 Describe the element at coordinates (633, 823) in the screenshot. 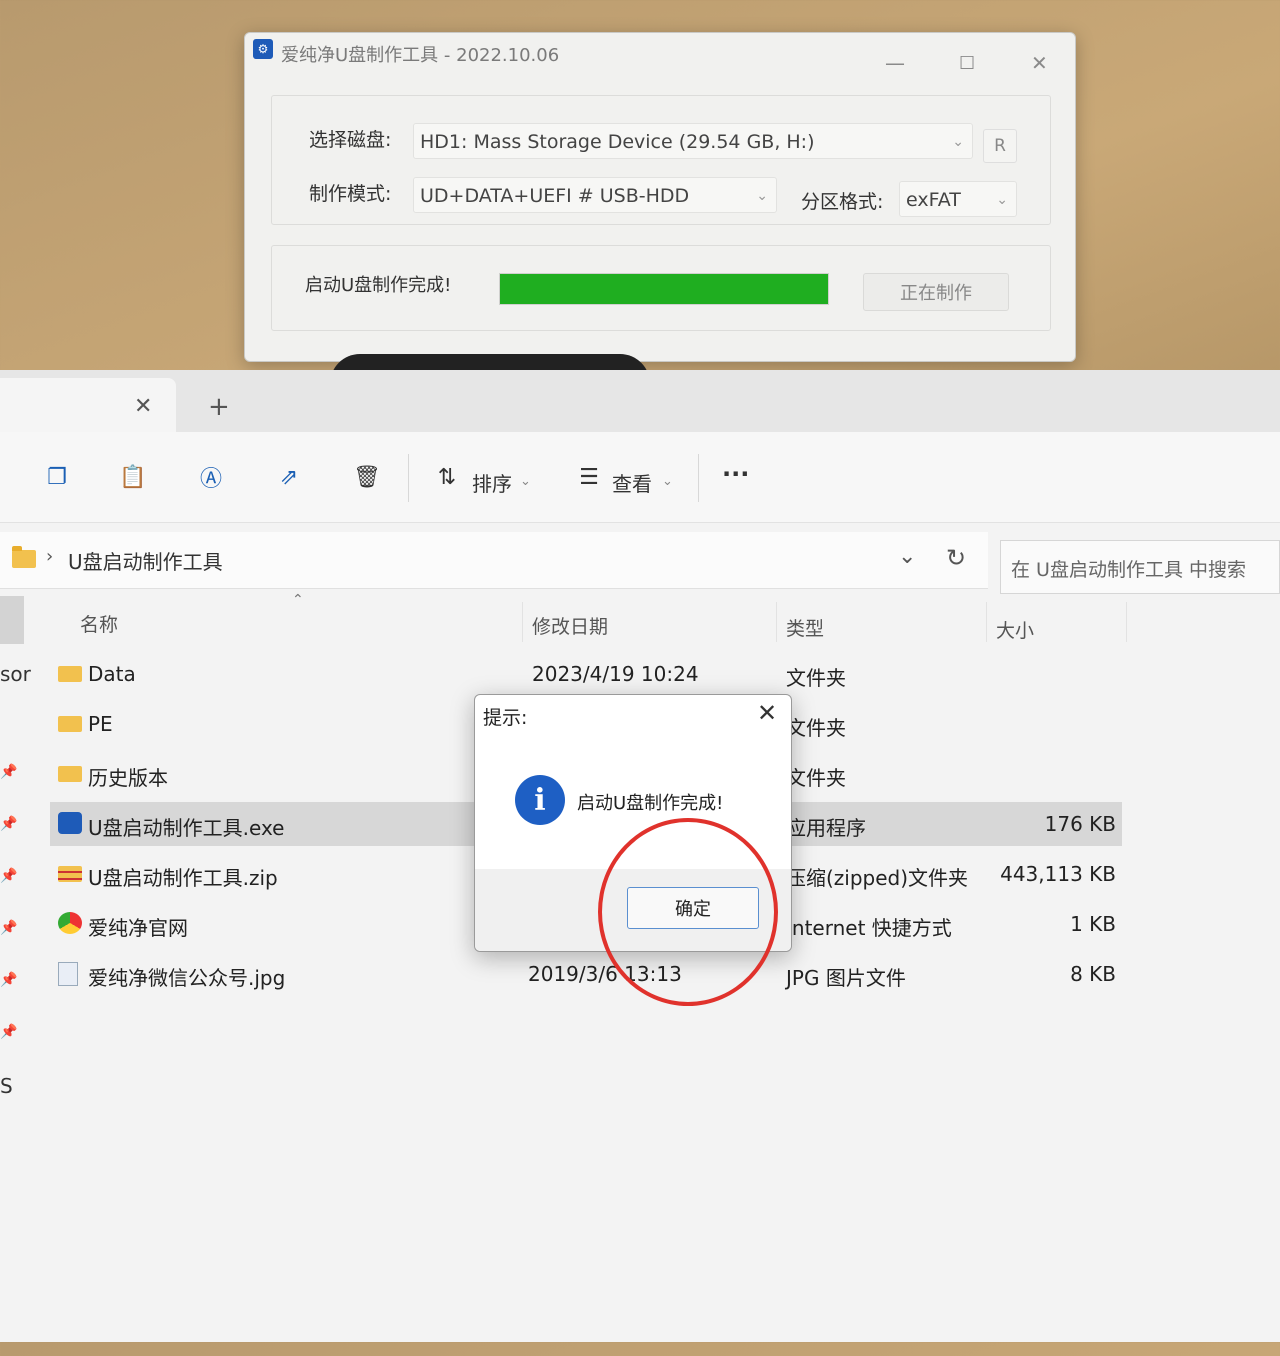

I see `message-dialog: 提示: ✕ i 启动U盘制作完成! 确定` at that location.